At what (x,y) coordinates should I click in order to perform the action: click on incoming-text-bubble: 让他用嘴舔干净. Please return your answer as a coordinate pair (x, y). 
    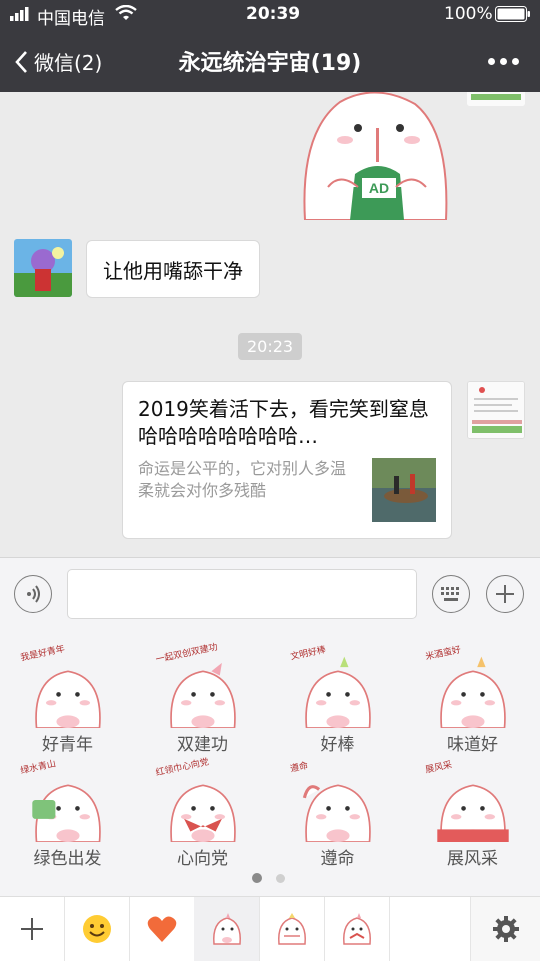
    Looking at the image, I should click on (173, 269).